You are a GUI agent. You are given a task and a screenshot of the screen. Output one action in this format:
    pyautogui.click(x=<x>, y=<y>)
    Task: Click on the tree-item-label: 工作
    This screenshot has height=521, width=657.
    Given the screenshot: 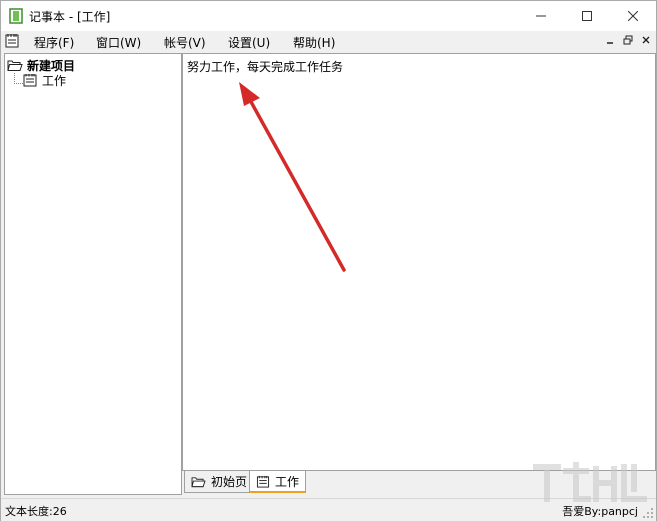 What is the action you would take?
    pyautogui.click(x=54, y=80)
    